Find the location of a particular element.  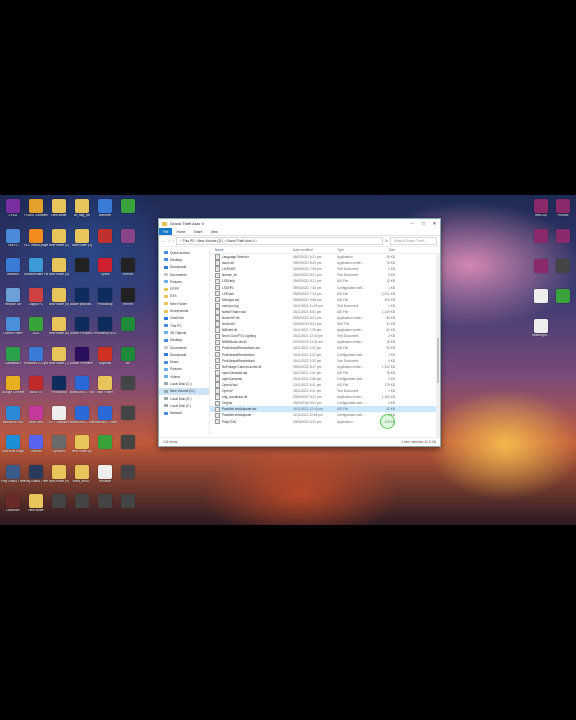

desktop-icon: PLANT Zombies is located at coordinates (36, 208).